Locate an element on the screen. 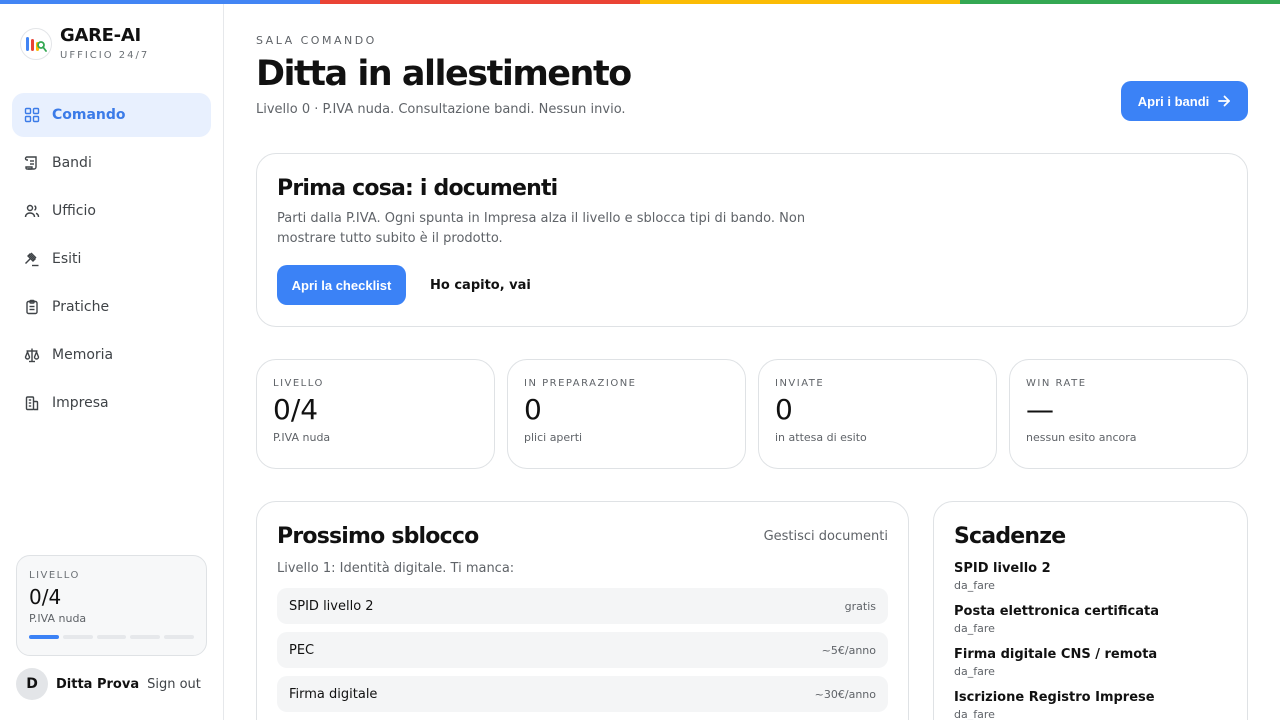  deadline-name: SPID livello 2 is located at coordinates (1002, 568).